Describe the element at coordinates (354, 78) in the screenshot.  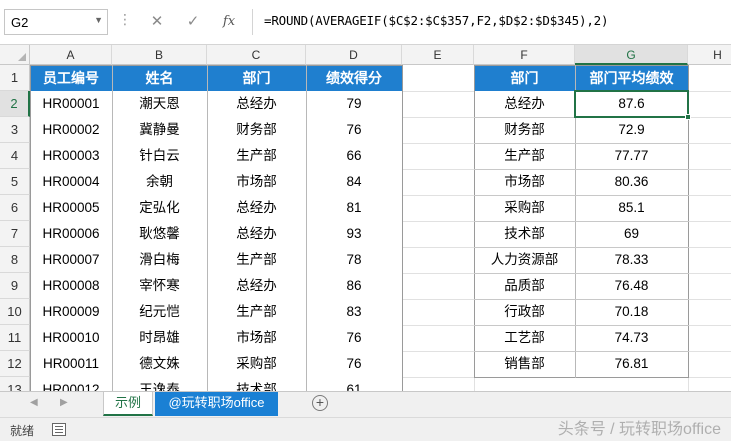
I see `score-header: 绩效得分` at that location.